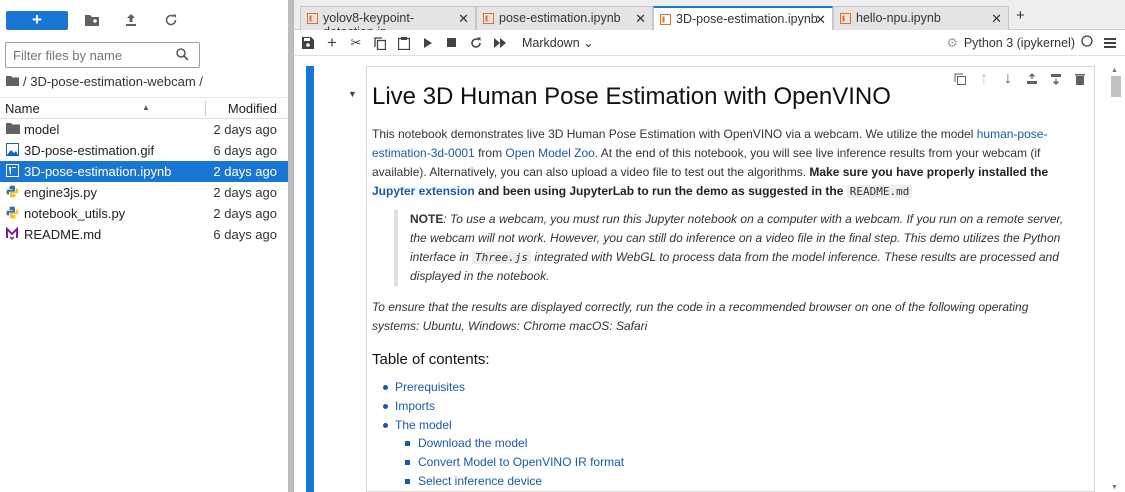 The height and width of the screenshot is (492, 1125). What do you see at coordinates (144, 129) in the screenshot?
I see `file-row-model: model 2 days ago` at bounding box center [144, 129].